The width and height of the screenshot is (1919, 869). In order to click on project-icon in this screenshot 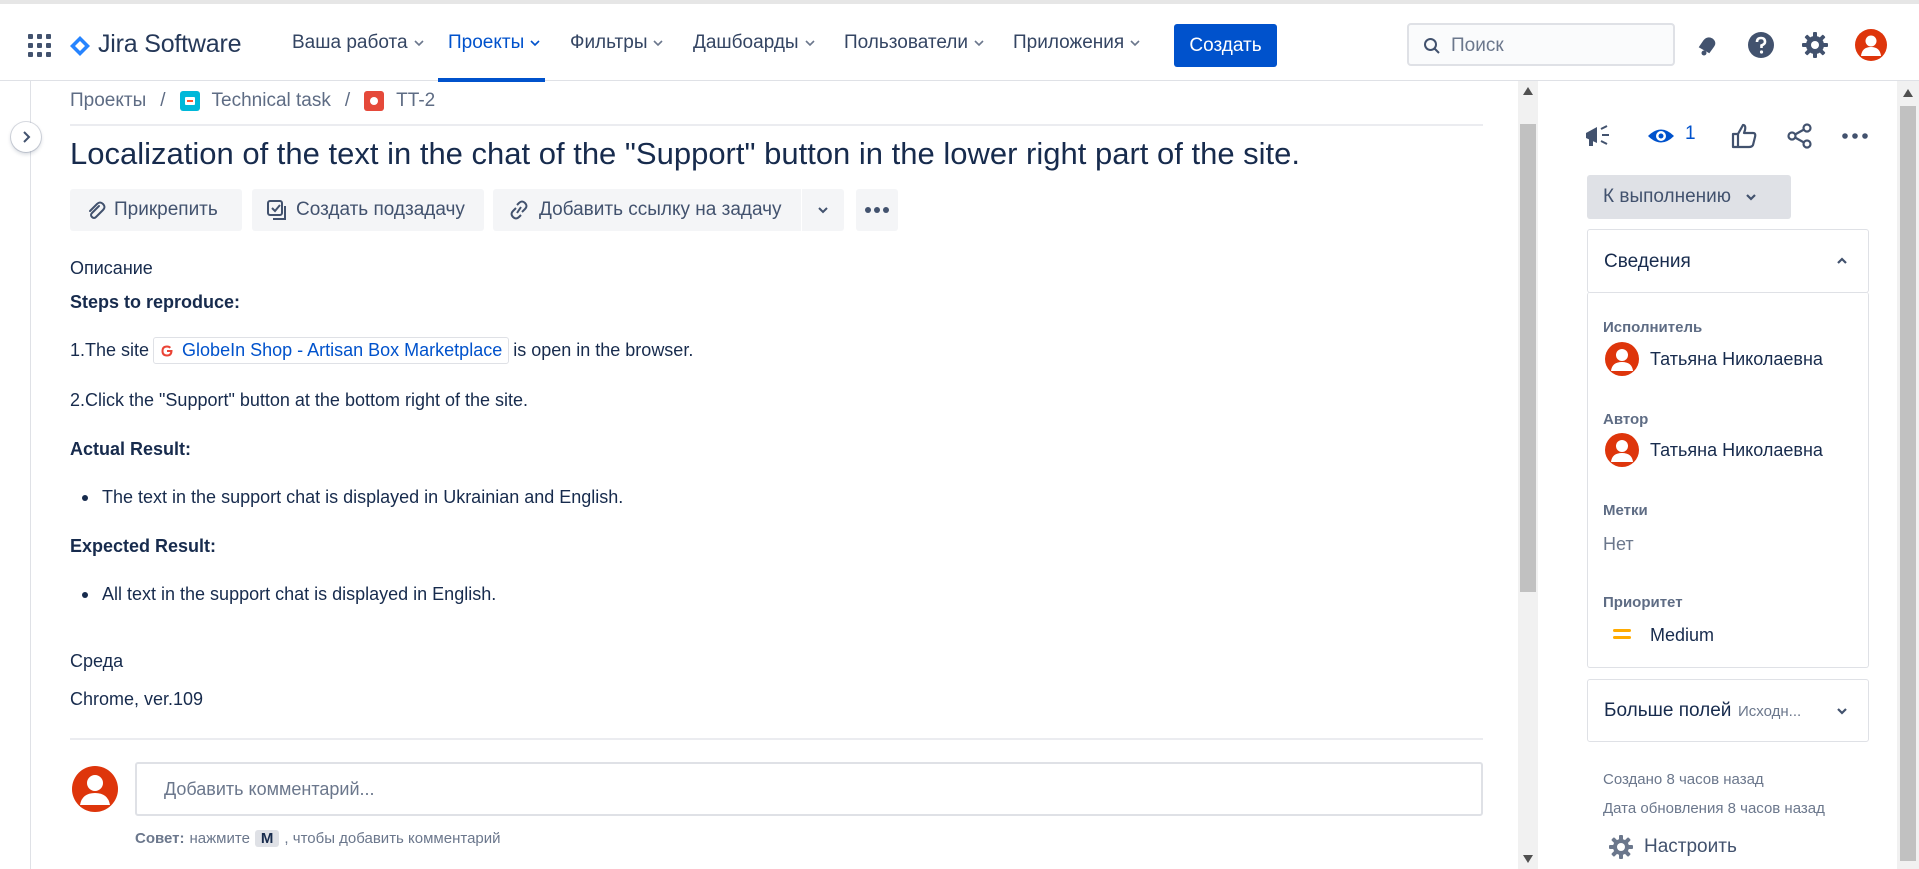, I will do `click(189, 101)`.